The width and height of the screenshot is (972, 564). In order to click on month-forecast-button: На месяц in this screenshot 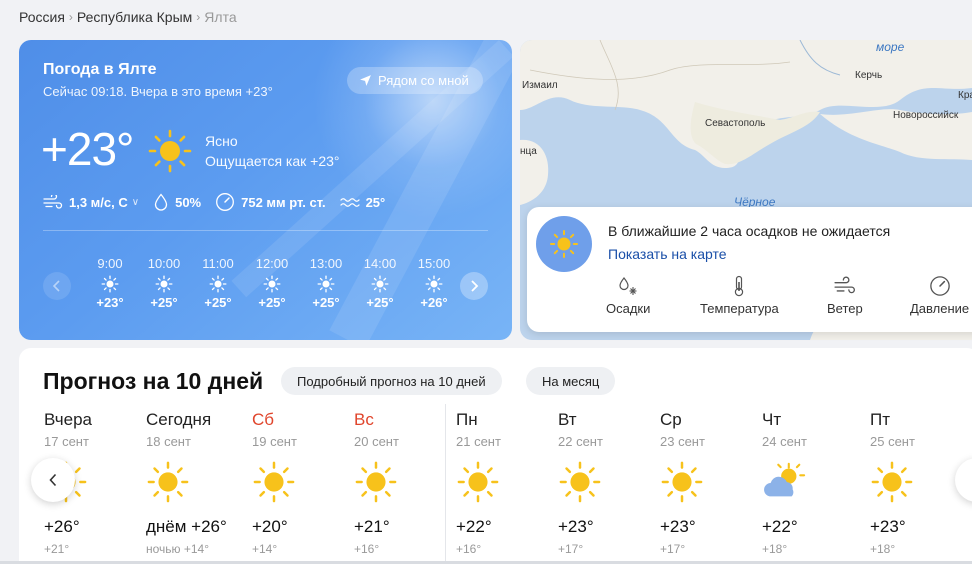, I will do `click(571, 381)`.